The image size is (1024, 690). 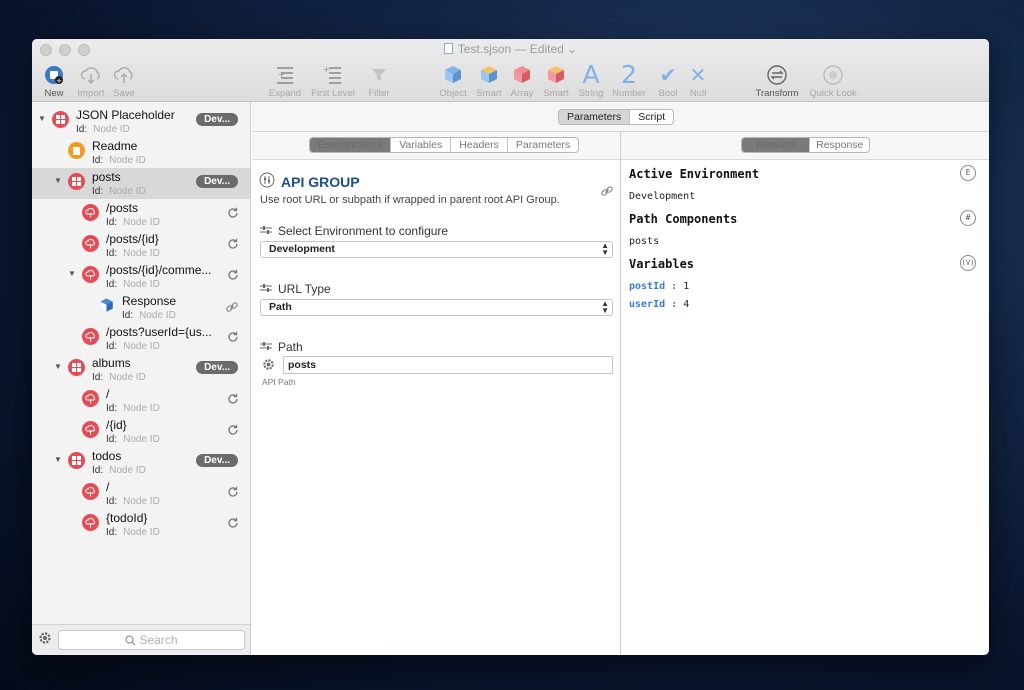 What do you see at coordinates (151, 640) in the screenshot?
I see `search-input: Search` at bounding box center [151, 640].